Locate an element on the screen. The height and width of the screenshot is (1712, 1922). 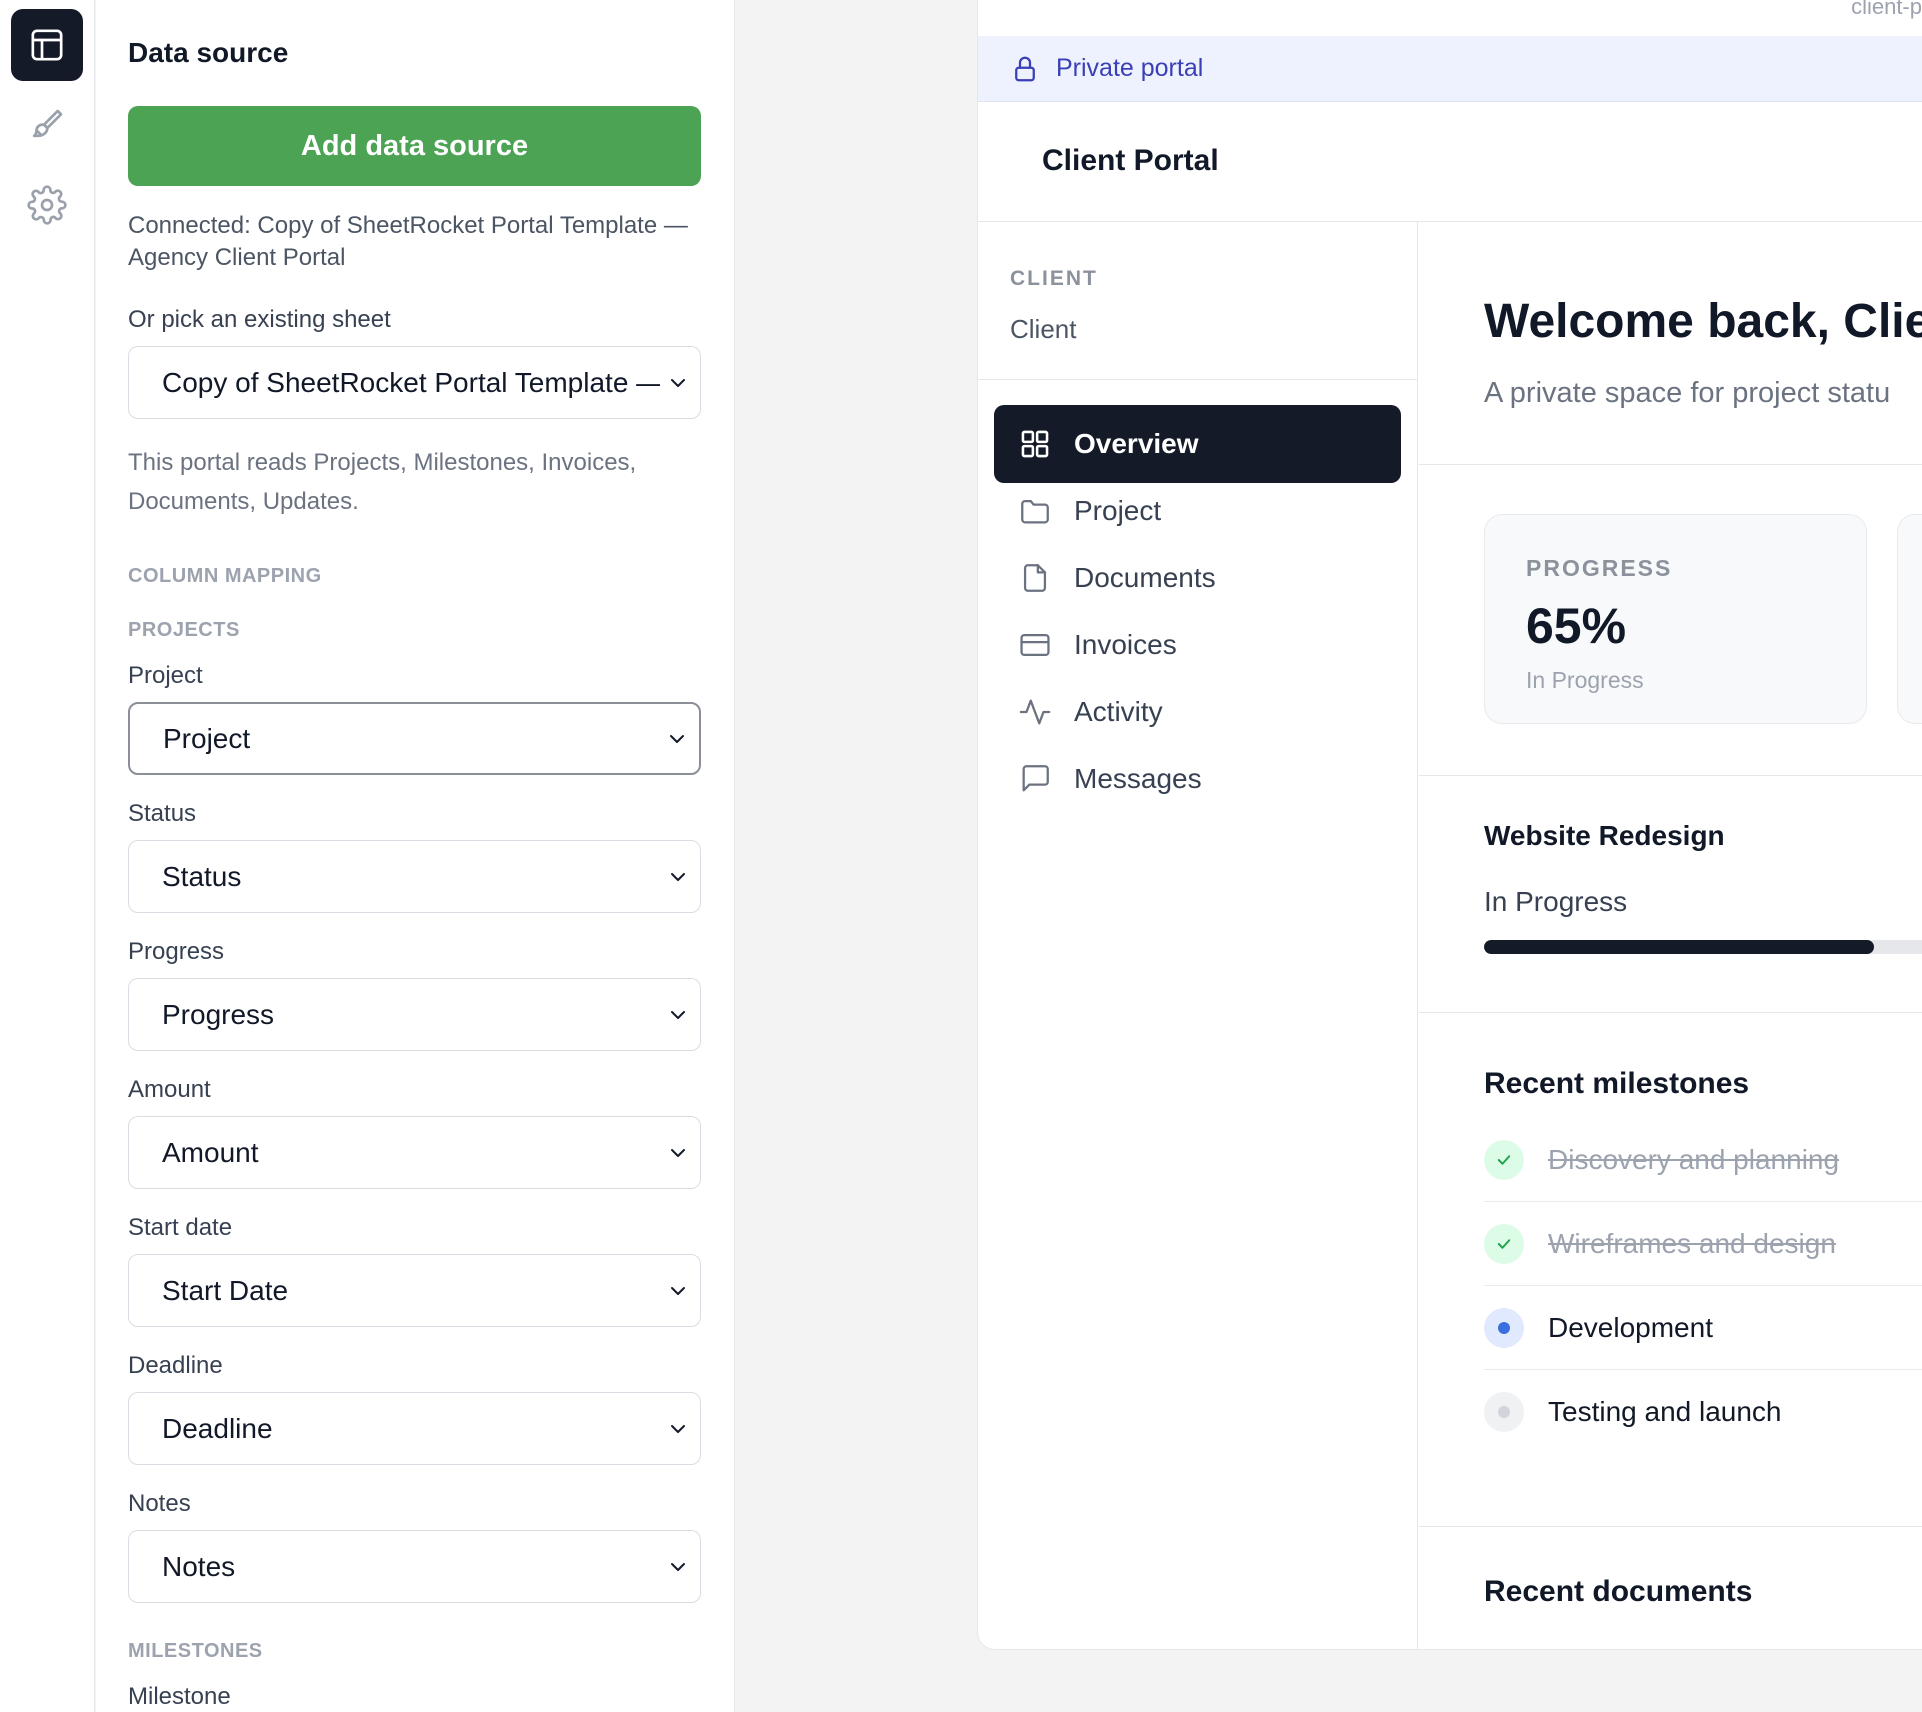
settings-tab is located at coordinates (47, 205).